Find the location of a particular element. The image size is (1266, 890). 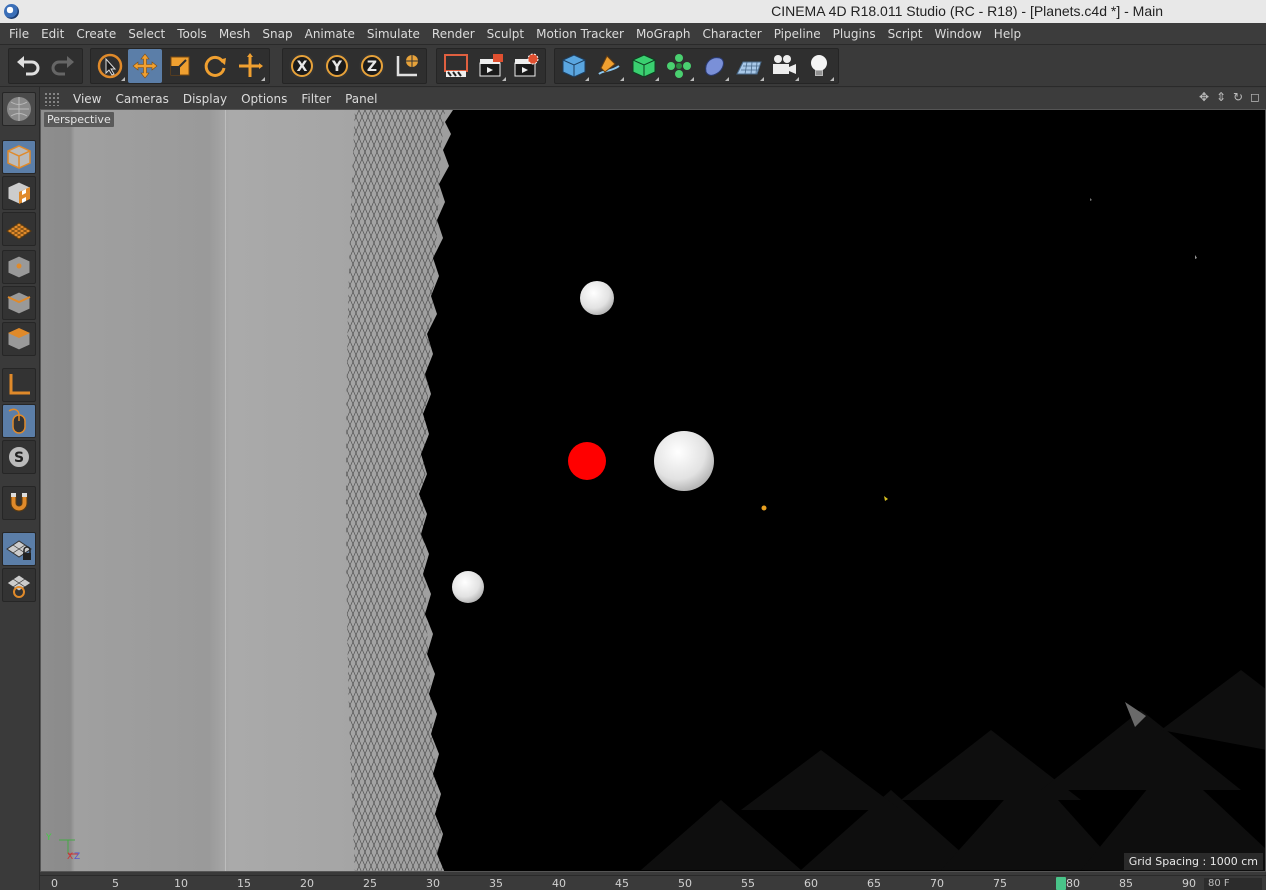

model-mode-button is located at coordinates (19, 157).